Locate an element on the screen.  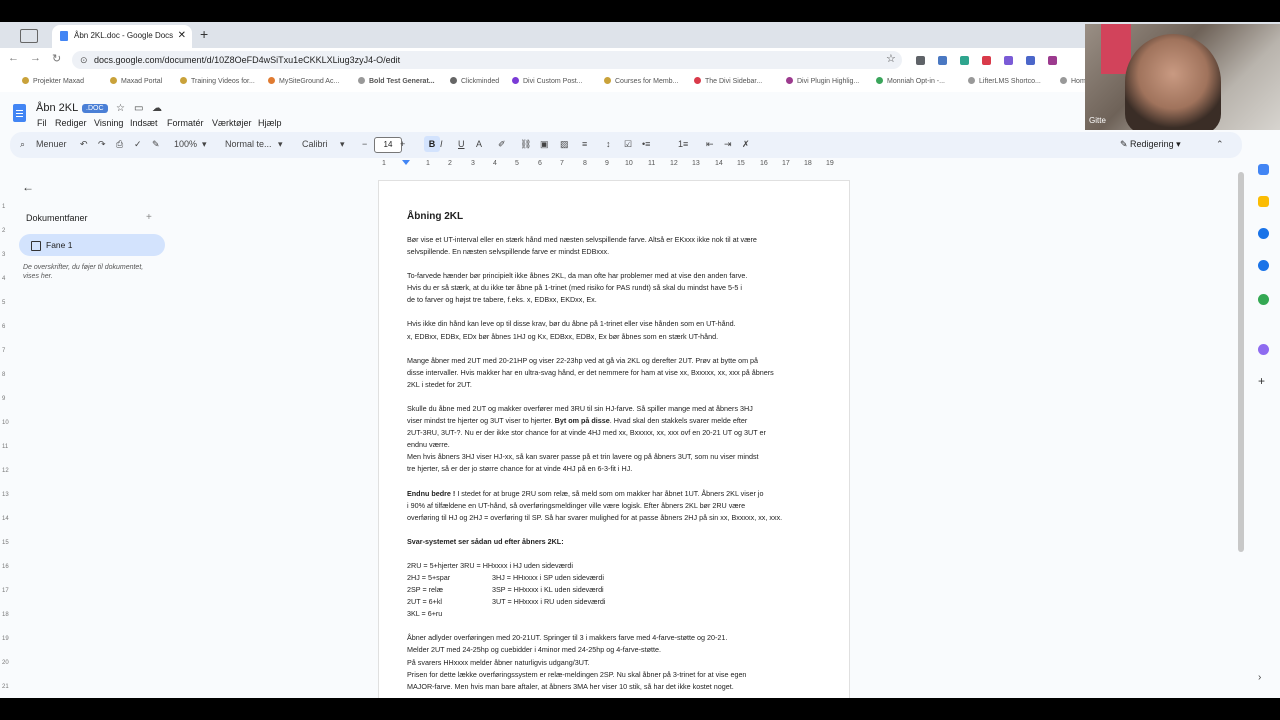
maps-icon is located at coordinates (1263, 299).